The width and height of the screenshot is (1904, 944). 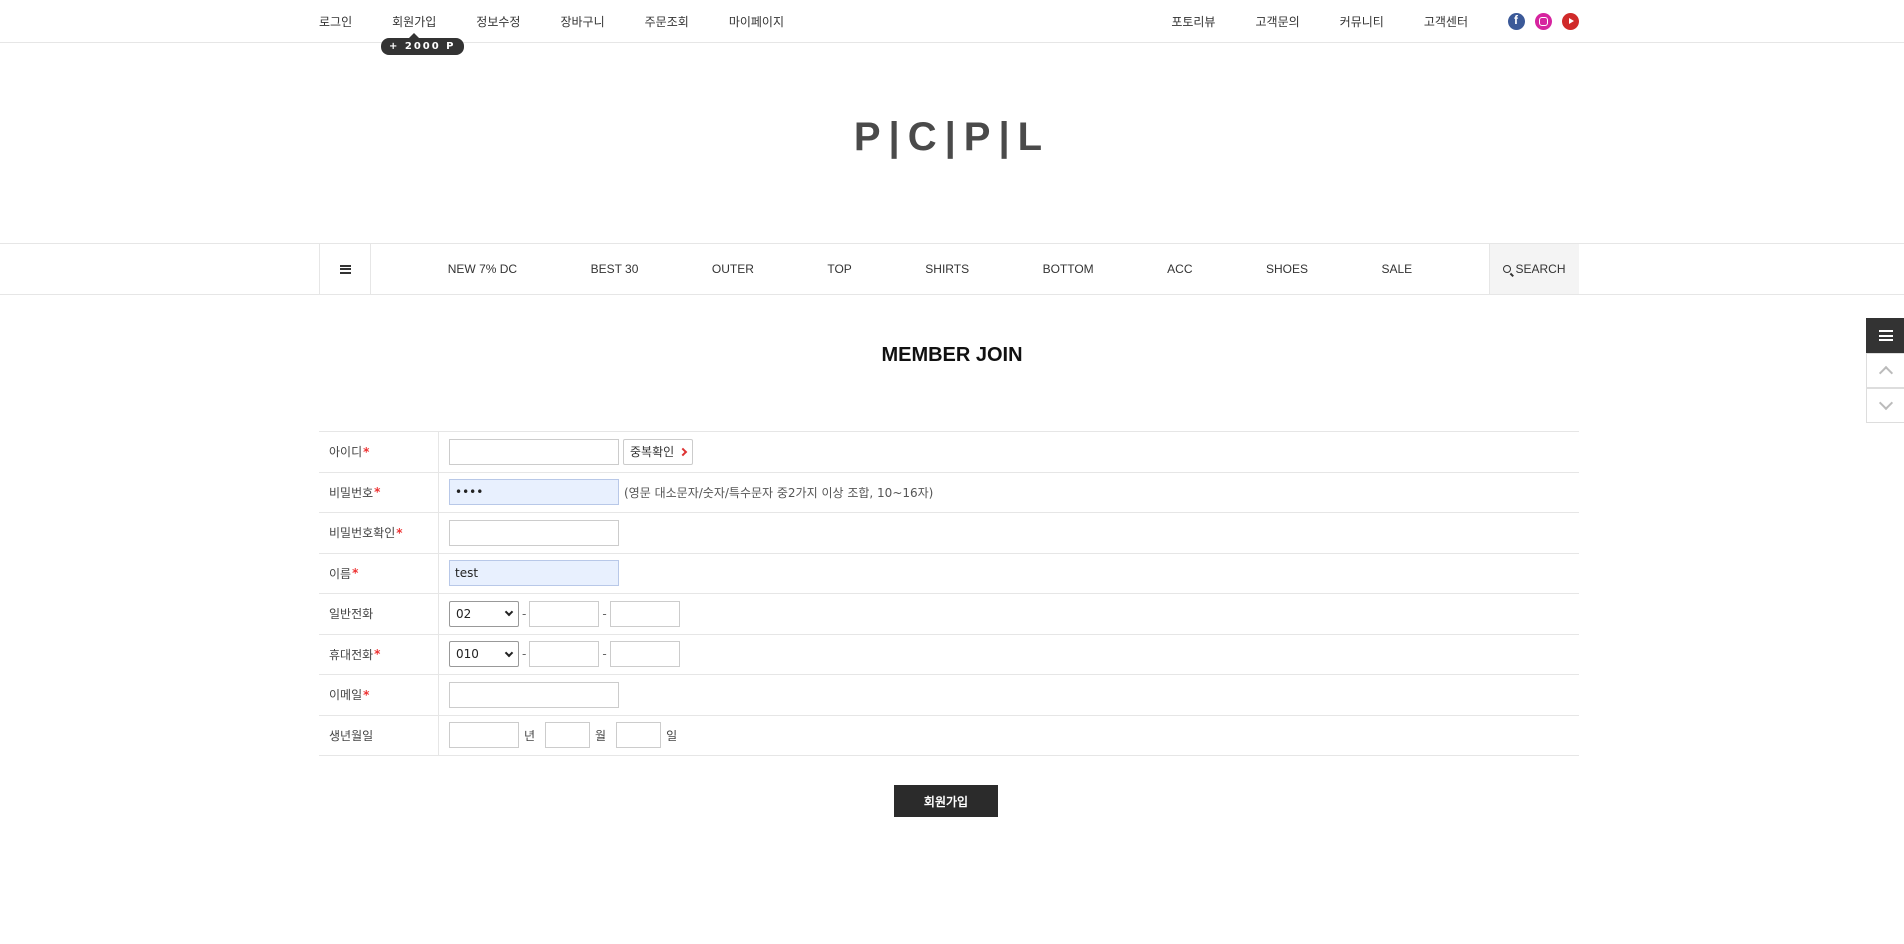 I want to click on join-link: 회원가입, so click(x=414, y=21).